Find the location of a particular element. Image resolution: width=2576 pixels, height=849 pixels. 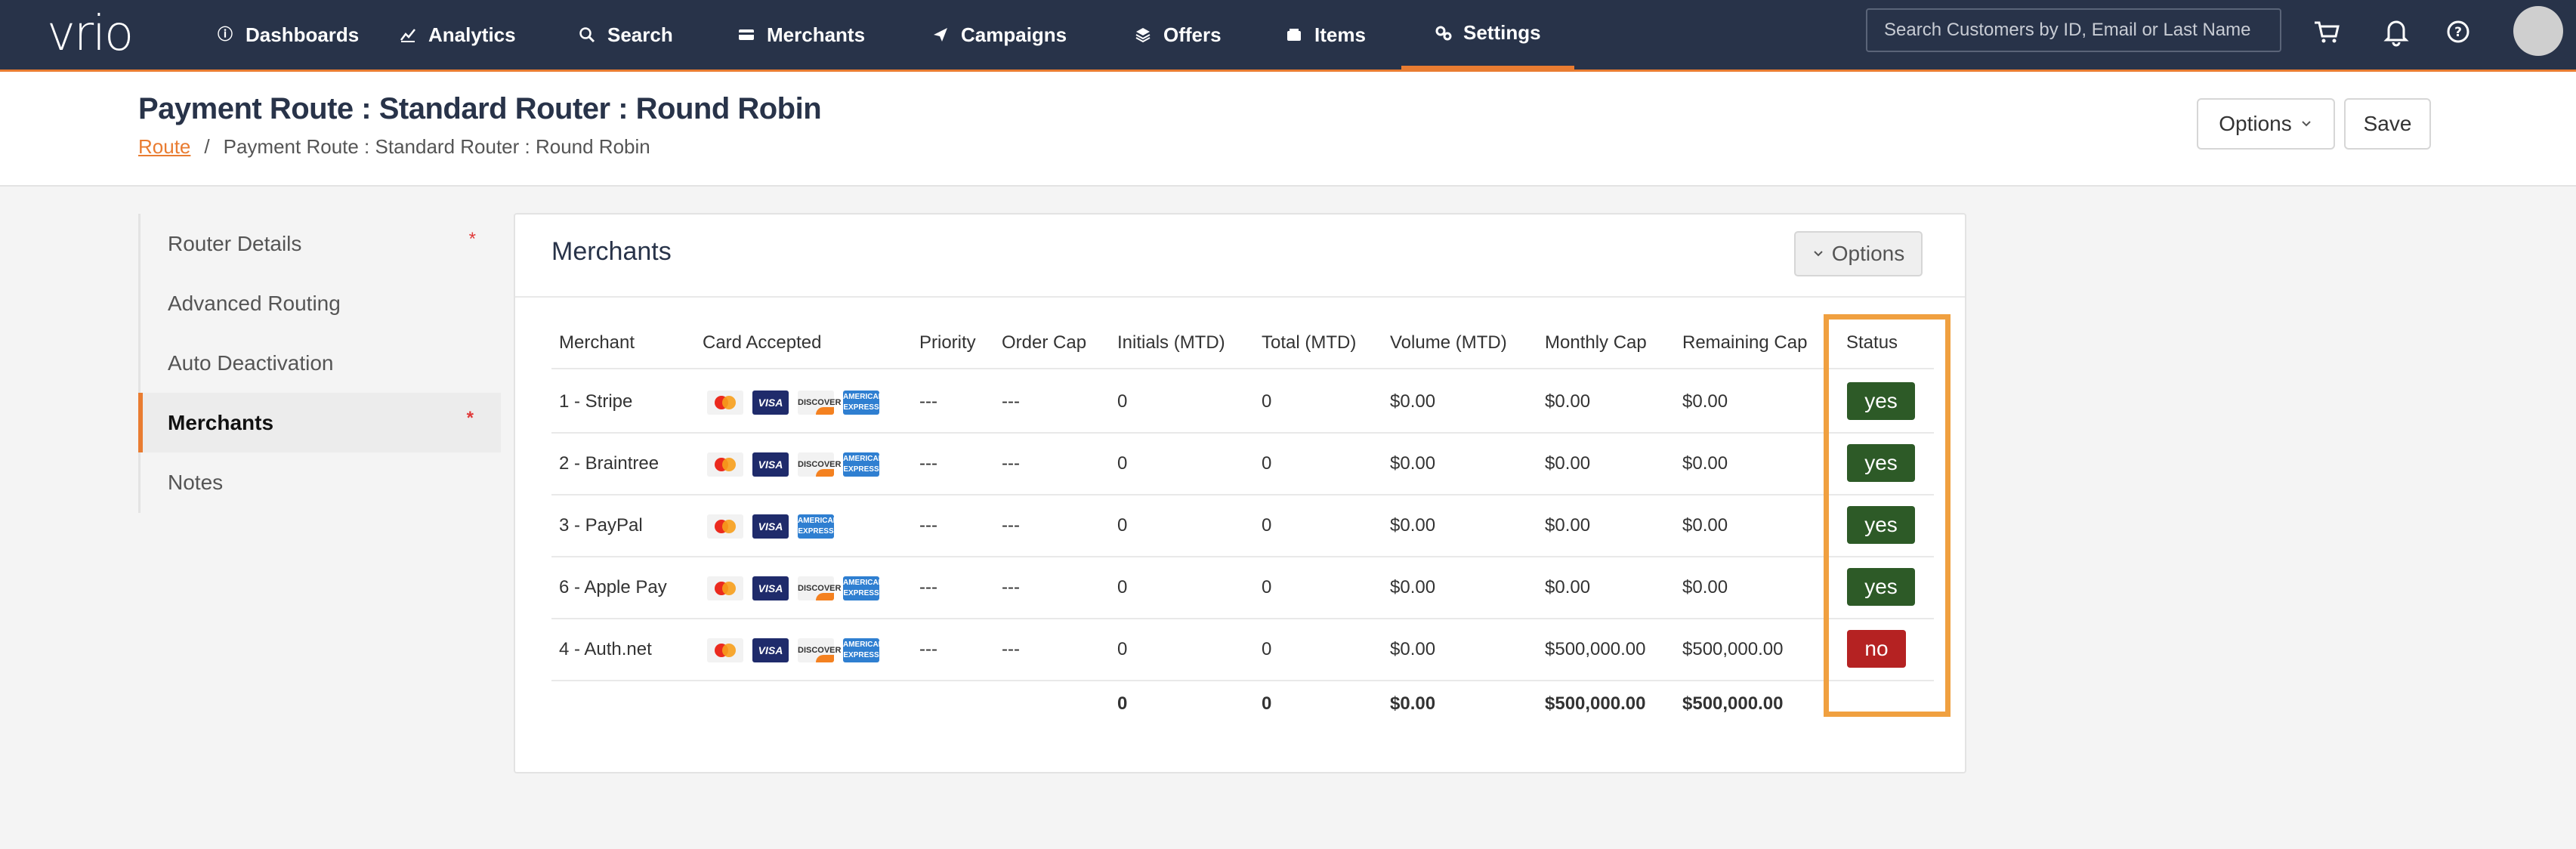

box-icon is located at coordinates (1294, 35).